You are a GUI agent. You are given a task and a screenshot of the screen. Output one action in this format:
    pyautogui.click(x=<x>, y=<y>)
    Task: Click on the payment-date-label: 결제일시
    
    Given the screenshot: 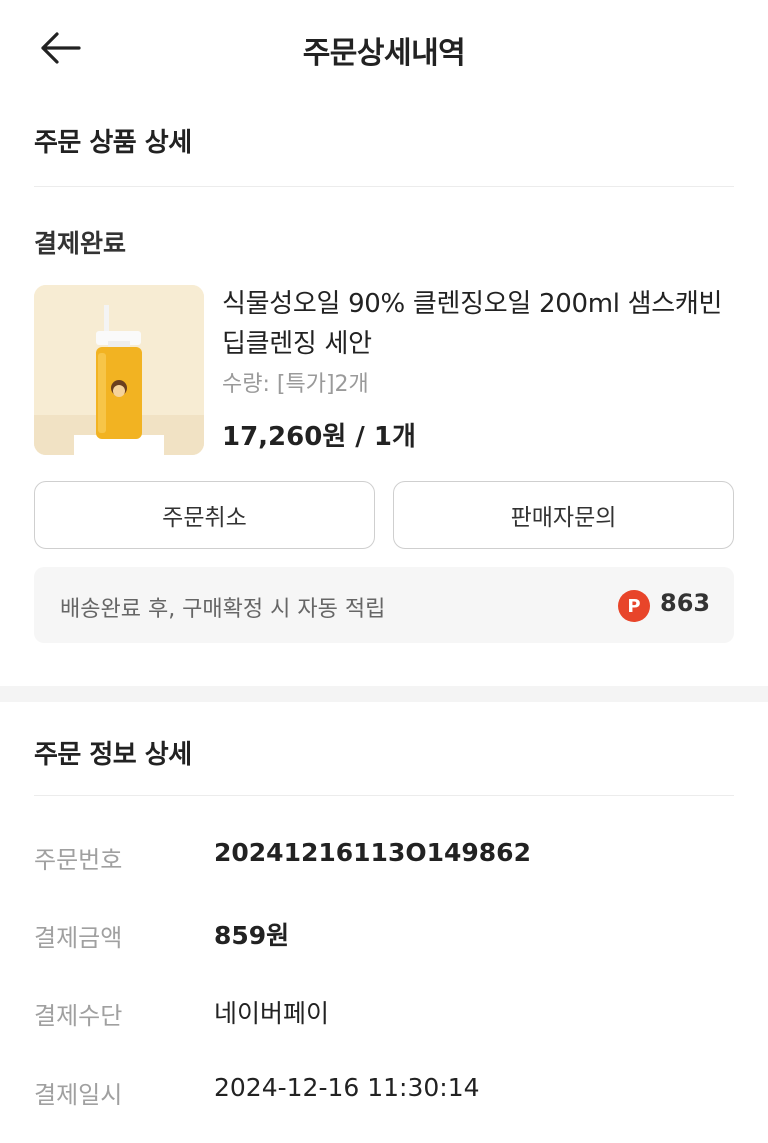 What is the action you would take?
    pyautogui.click(x=78, y=1095)
    